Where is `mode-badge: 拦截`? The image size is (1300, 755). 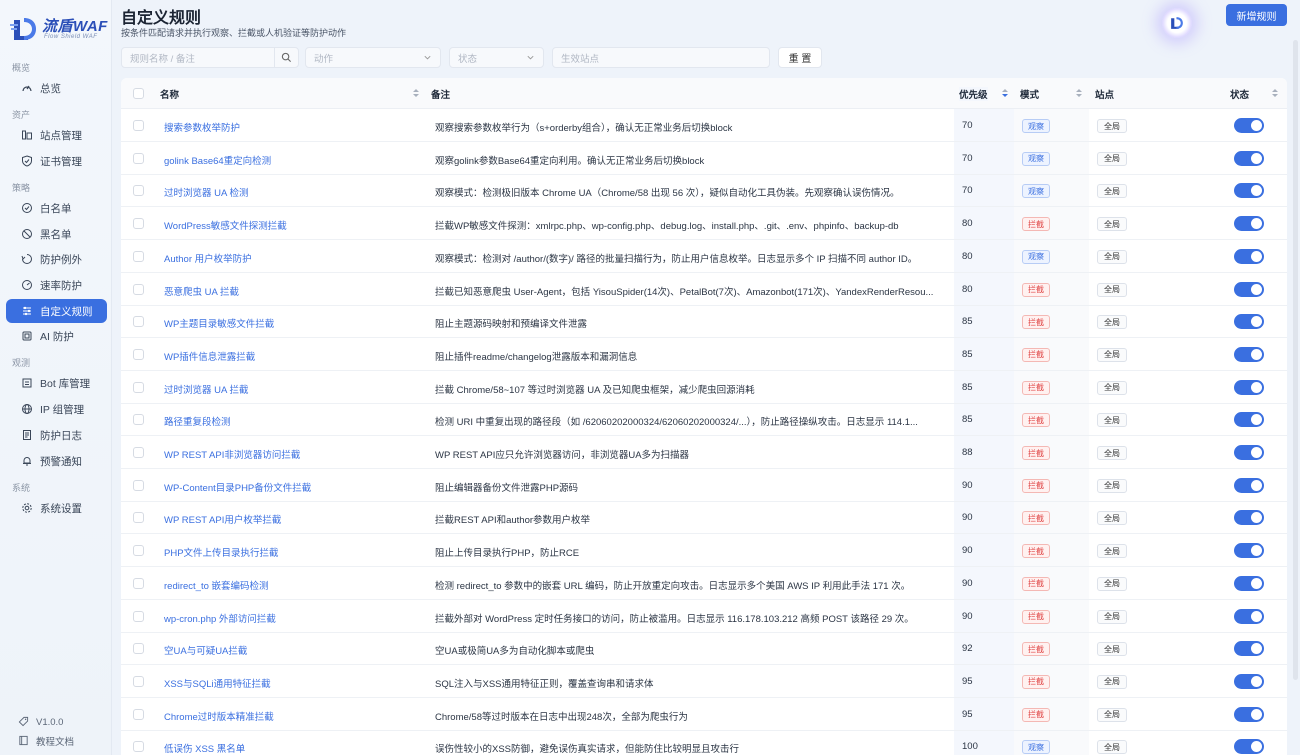
mode-badge: 拦截 is located at coordinates (1036, 681).